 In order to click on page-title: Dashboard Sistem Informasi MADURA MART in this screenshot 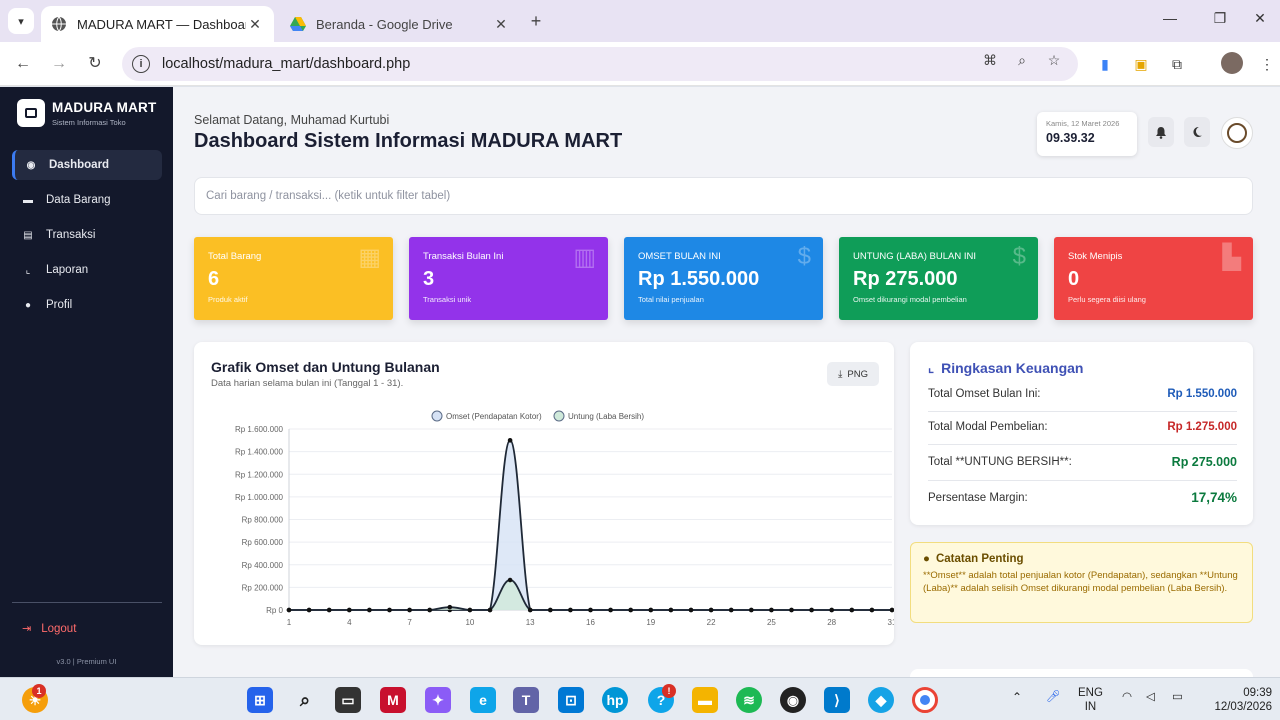, I will do `click(408, 141)`.